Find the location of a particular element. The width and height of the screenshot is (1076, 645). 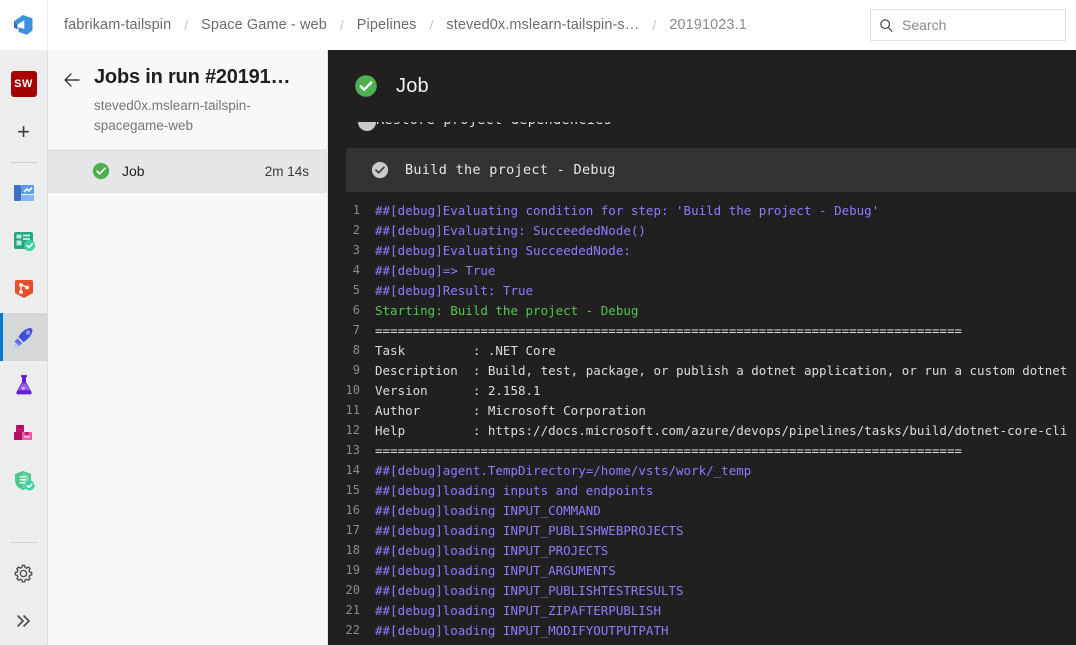

log-line-number: 18 is located at coordinates (352, 550).